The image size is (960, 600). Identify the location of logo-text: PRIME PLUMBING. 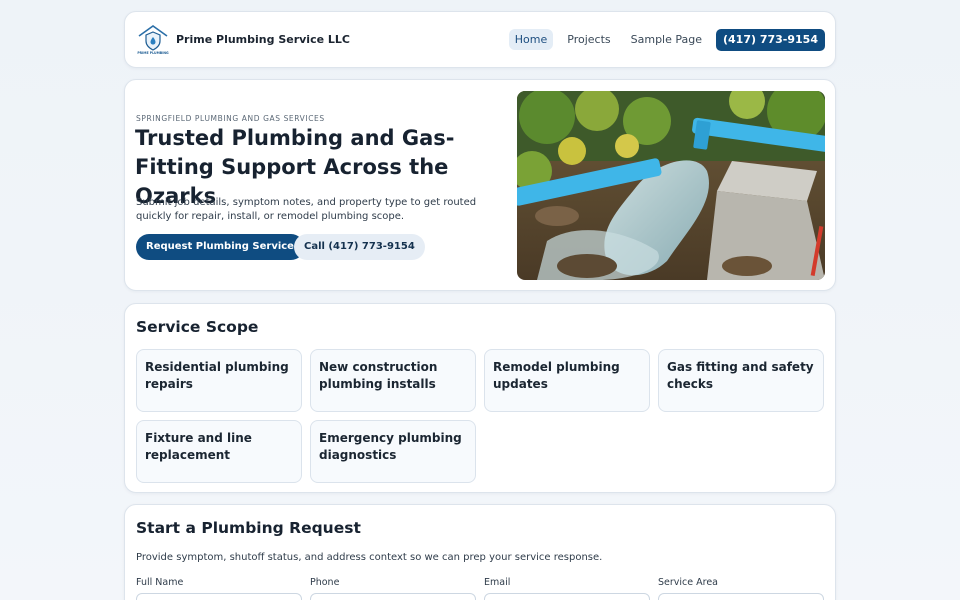
(153, 53).